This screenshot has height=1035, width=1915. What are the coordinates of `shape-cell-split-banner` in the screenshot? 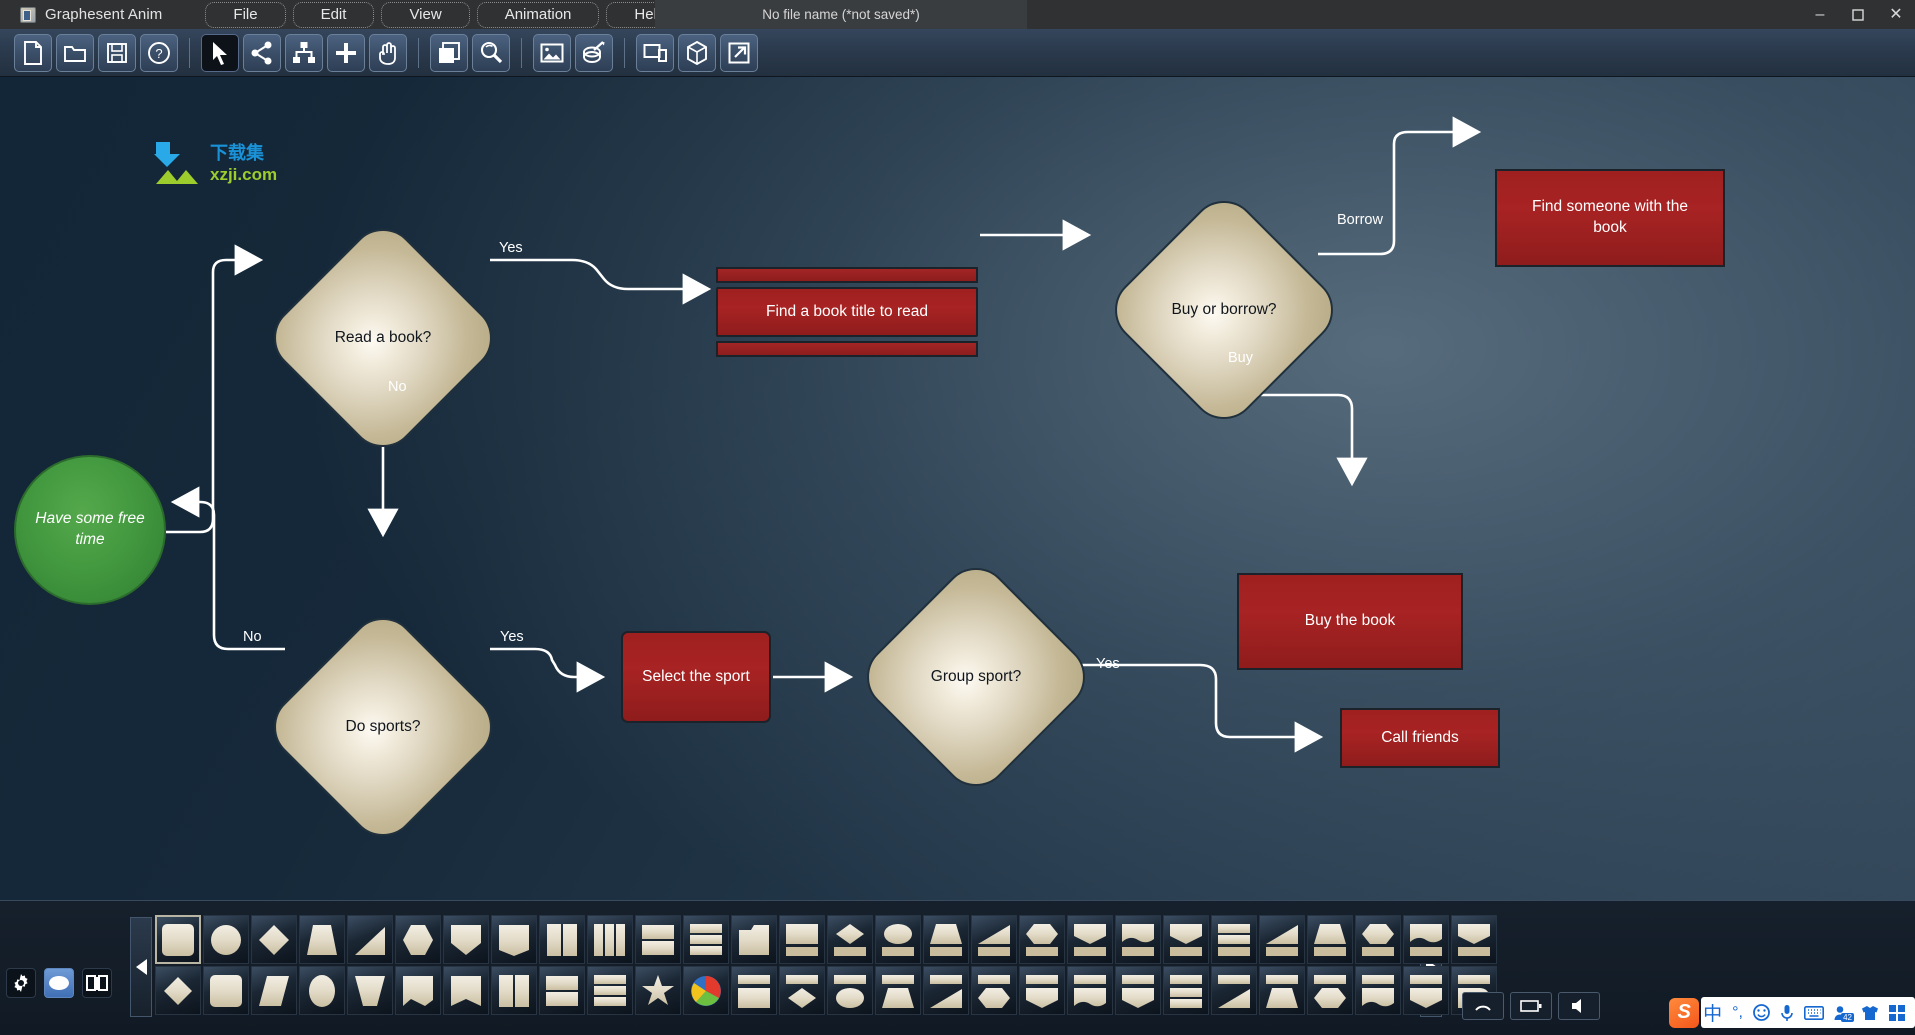 It's located at (1234, 939).